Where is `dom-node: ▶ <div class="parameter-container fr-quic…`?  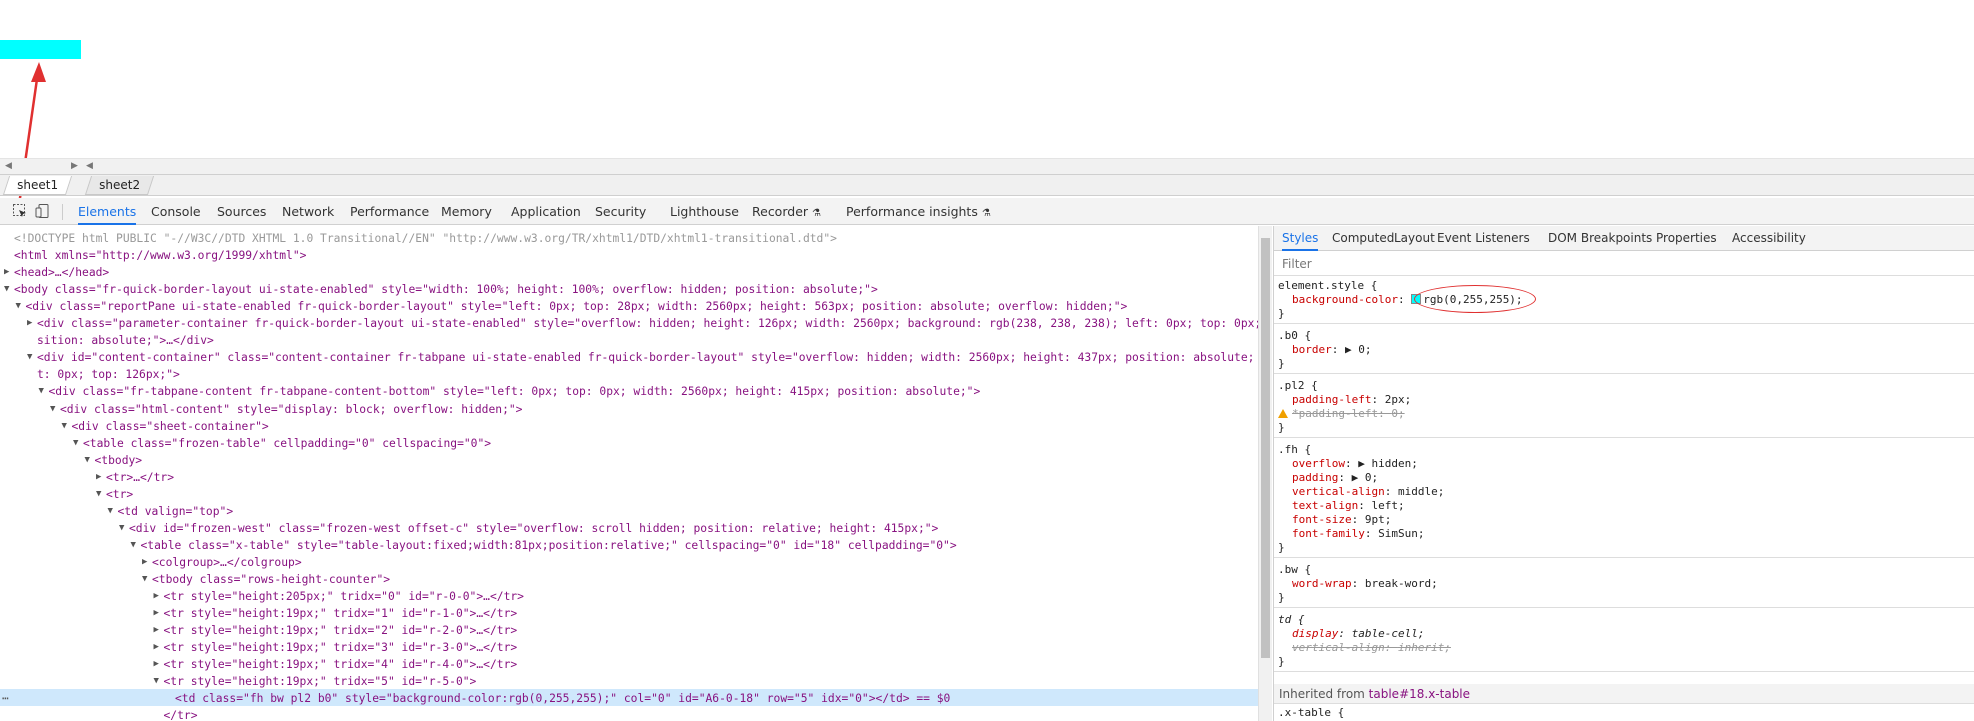
dom-node: ▶ <div class="parameter-container fr-quic… is located at coordinates (642, 323).